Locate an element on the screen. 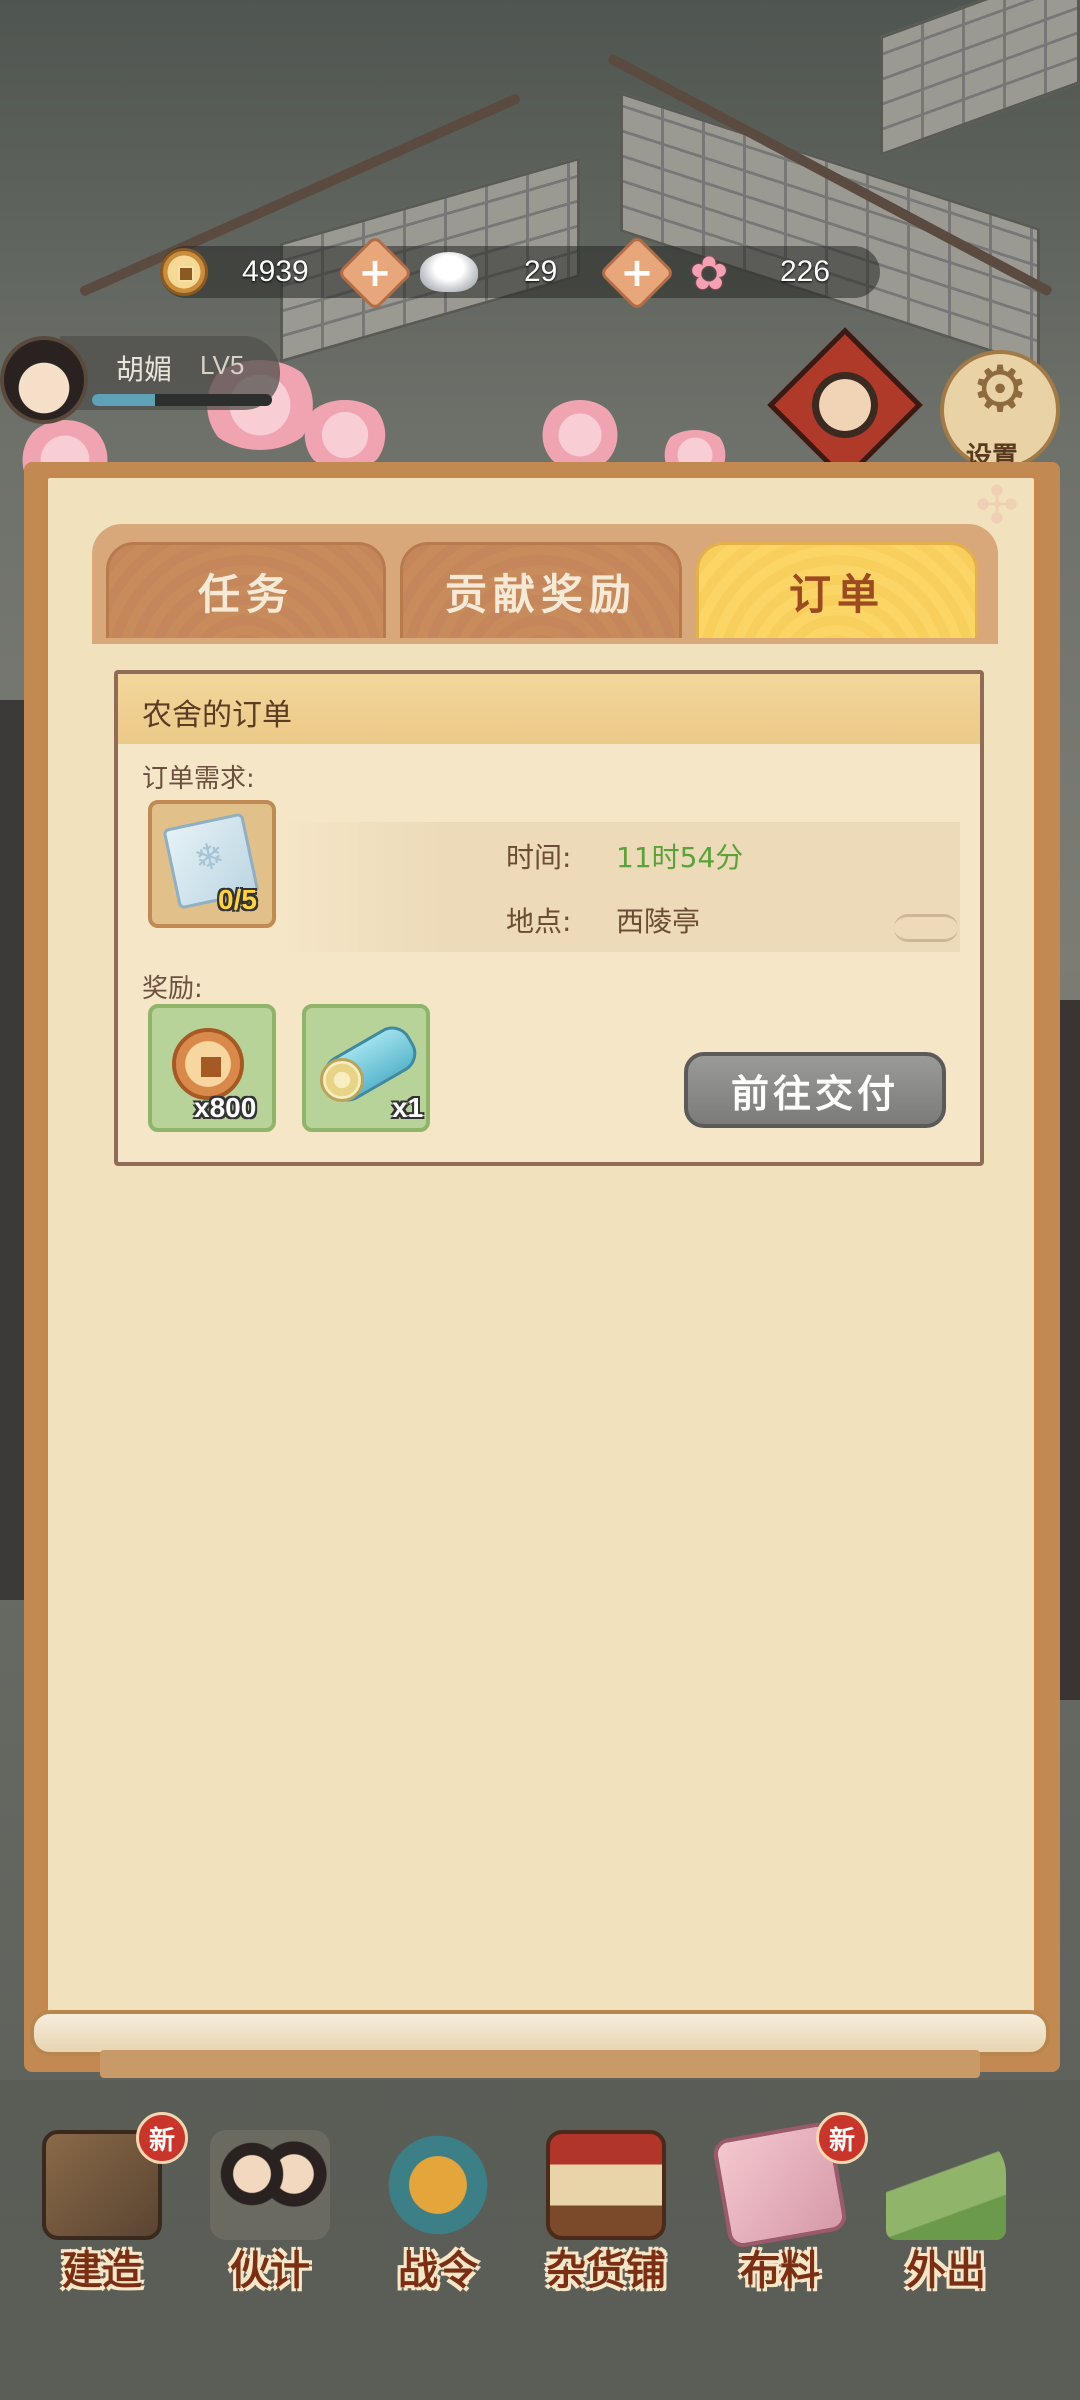 The height and width of the screenshot is (2400, 1080). reward-quantity: x800 is located at coordinates (225, 1107).